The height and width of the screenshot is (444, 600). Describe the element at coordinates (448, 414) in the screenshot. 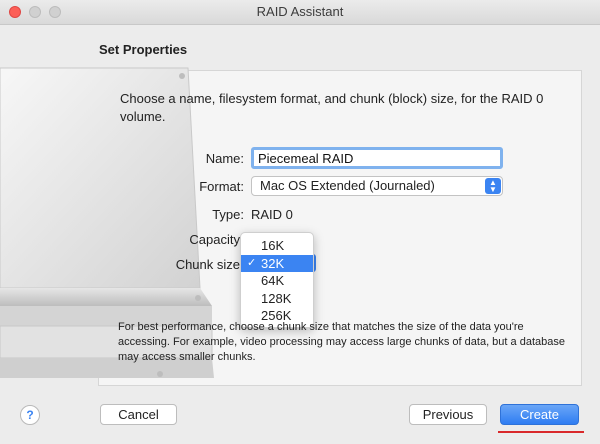

I see `previous-button: Previous` at that location.